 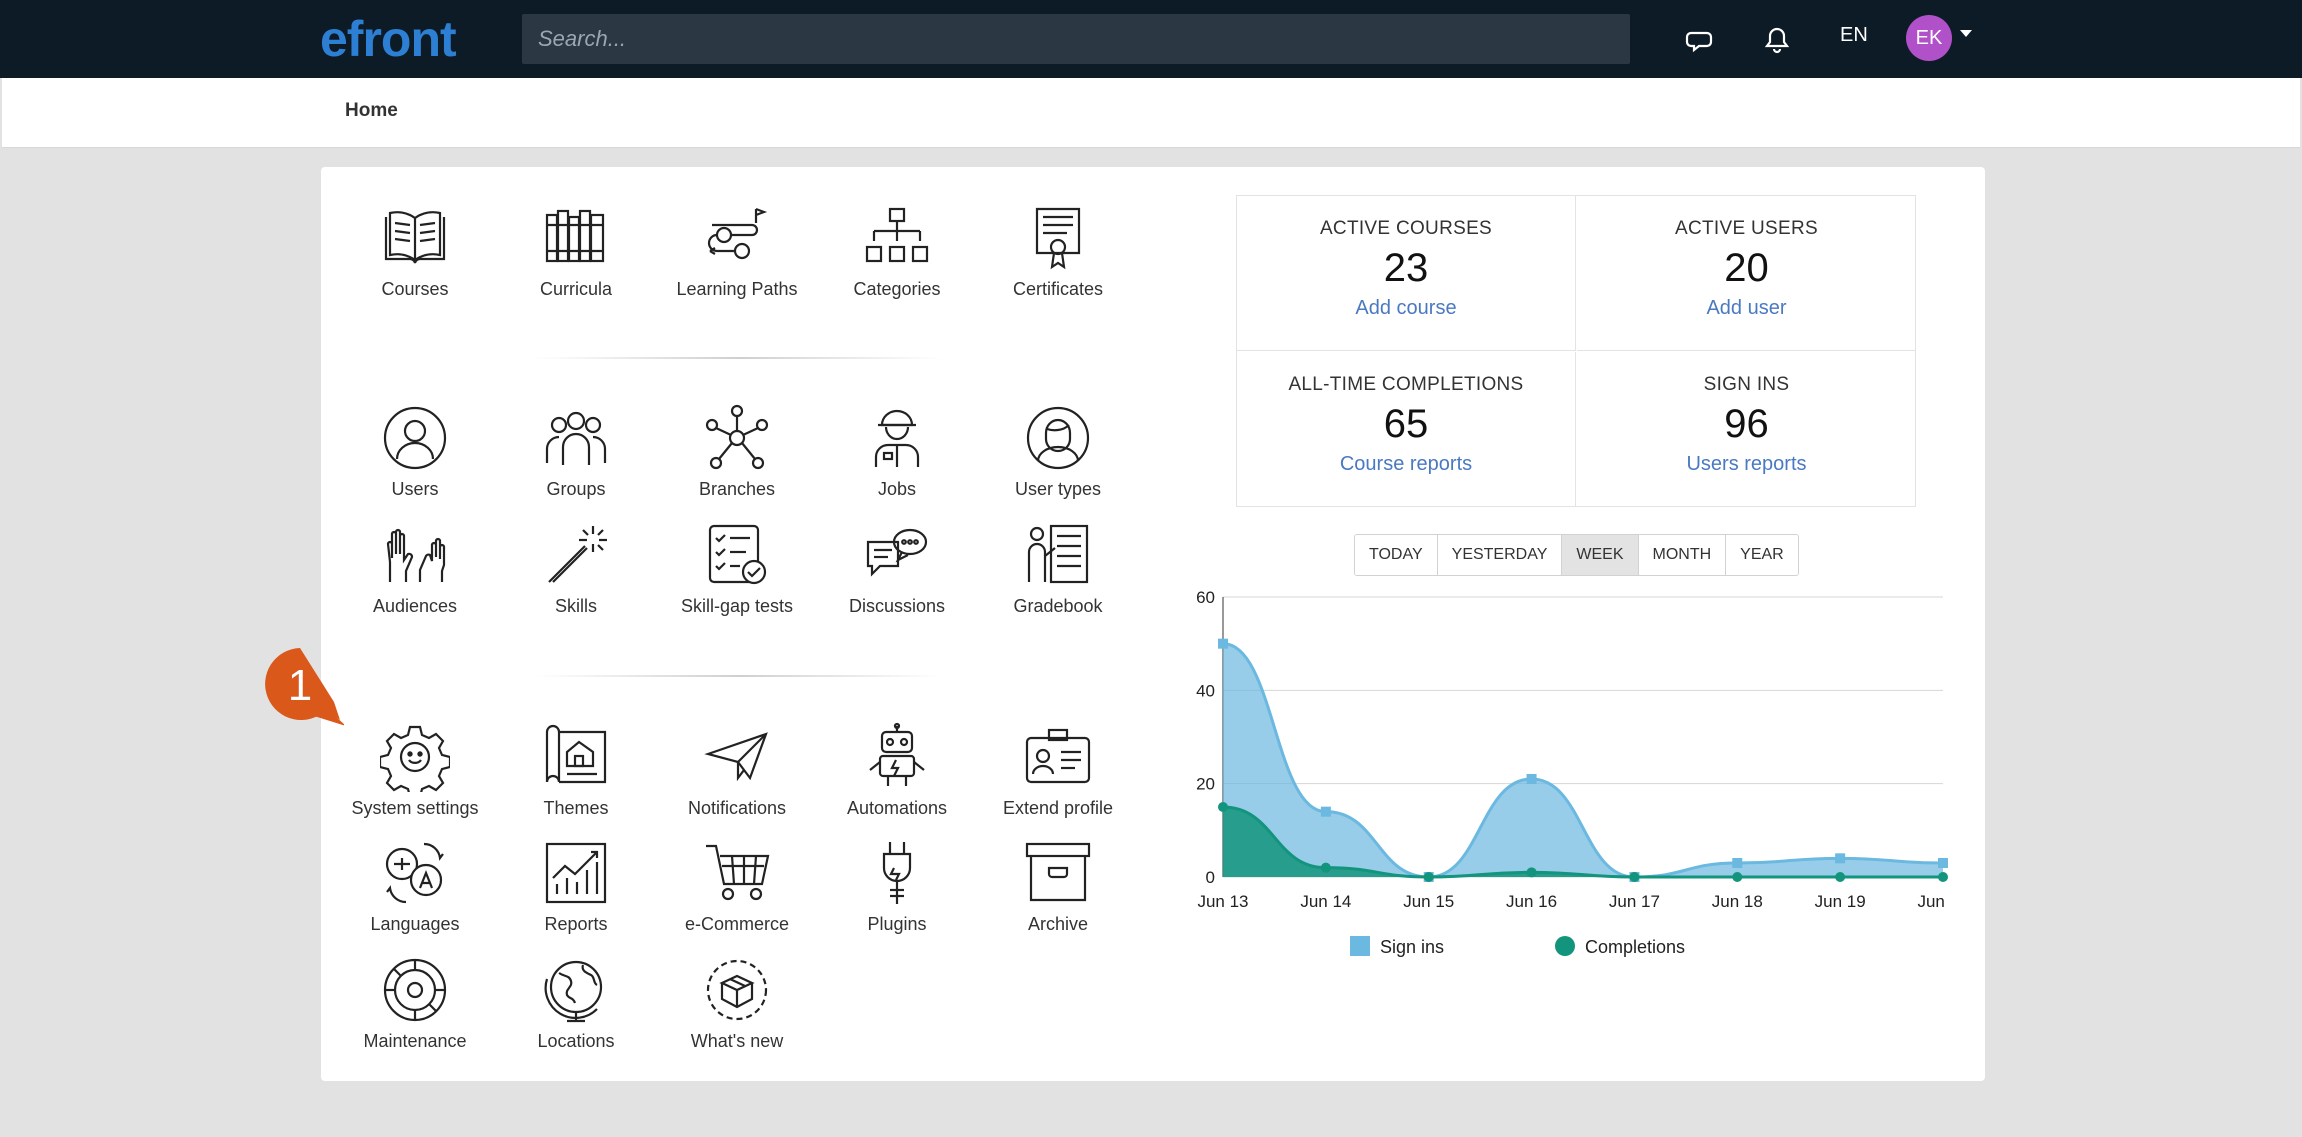 What do you see at coordinates (576, 873) in the screenshot?
I see `report-chart-icon` at bounding box center [576, 873].